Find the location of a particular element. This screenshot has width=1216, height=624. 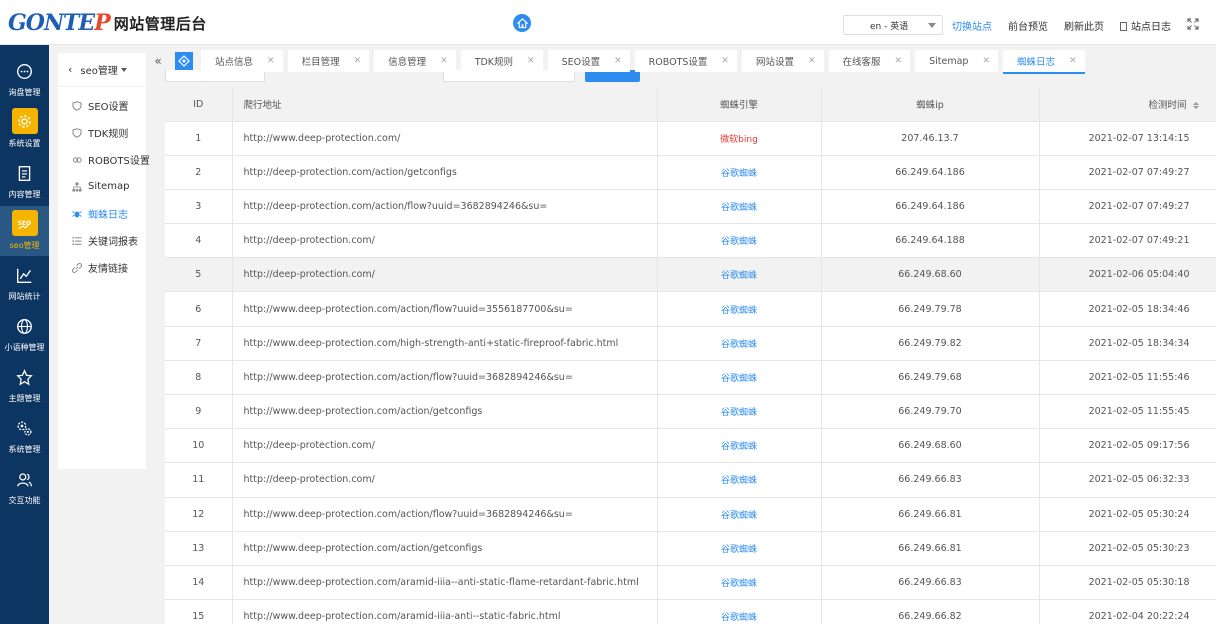

document-icon is located at coordinates (25, 173).